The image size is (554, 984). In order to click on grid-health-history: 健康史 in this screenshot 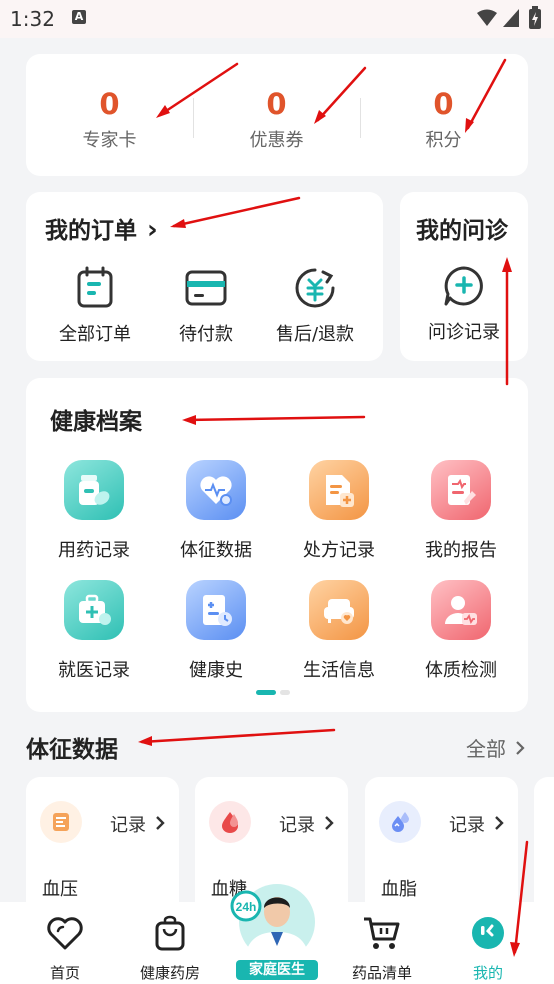, I will do `click(216, 631)`.